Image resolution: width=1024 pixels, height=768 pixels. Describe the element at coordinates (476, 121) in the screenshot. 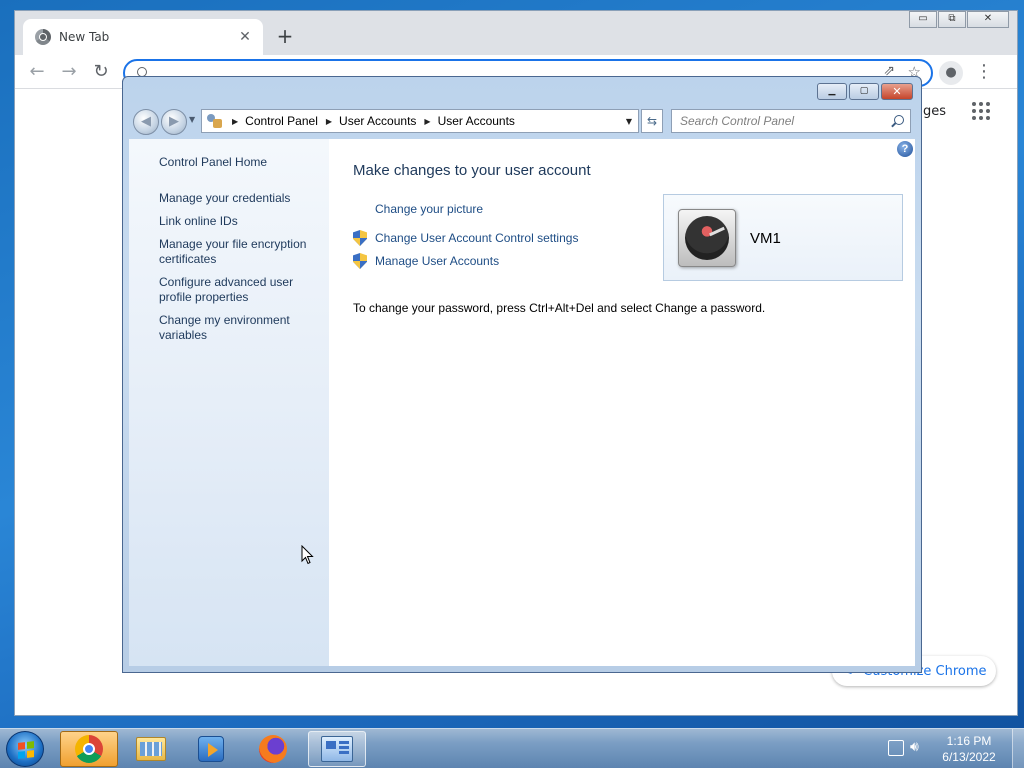

I see `breadcrumb-user-accounts-current: User Accounts` at that location.